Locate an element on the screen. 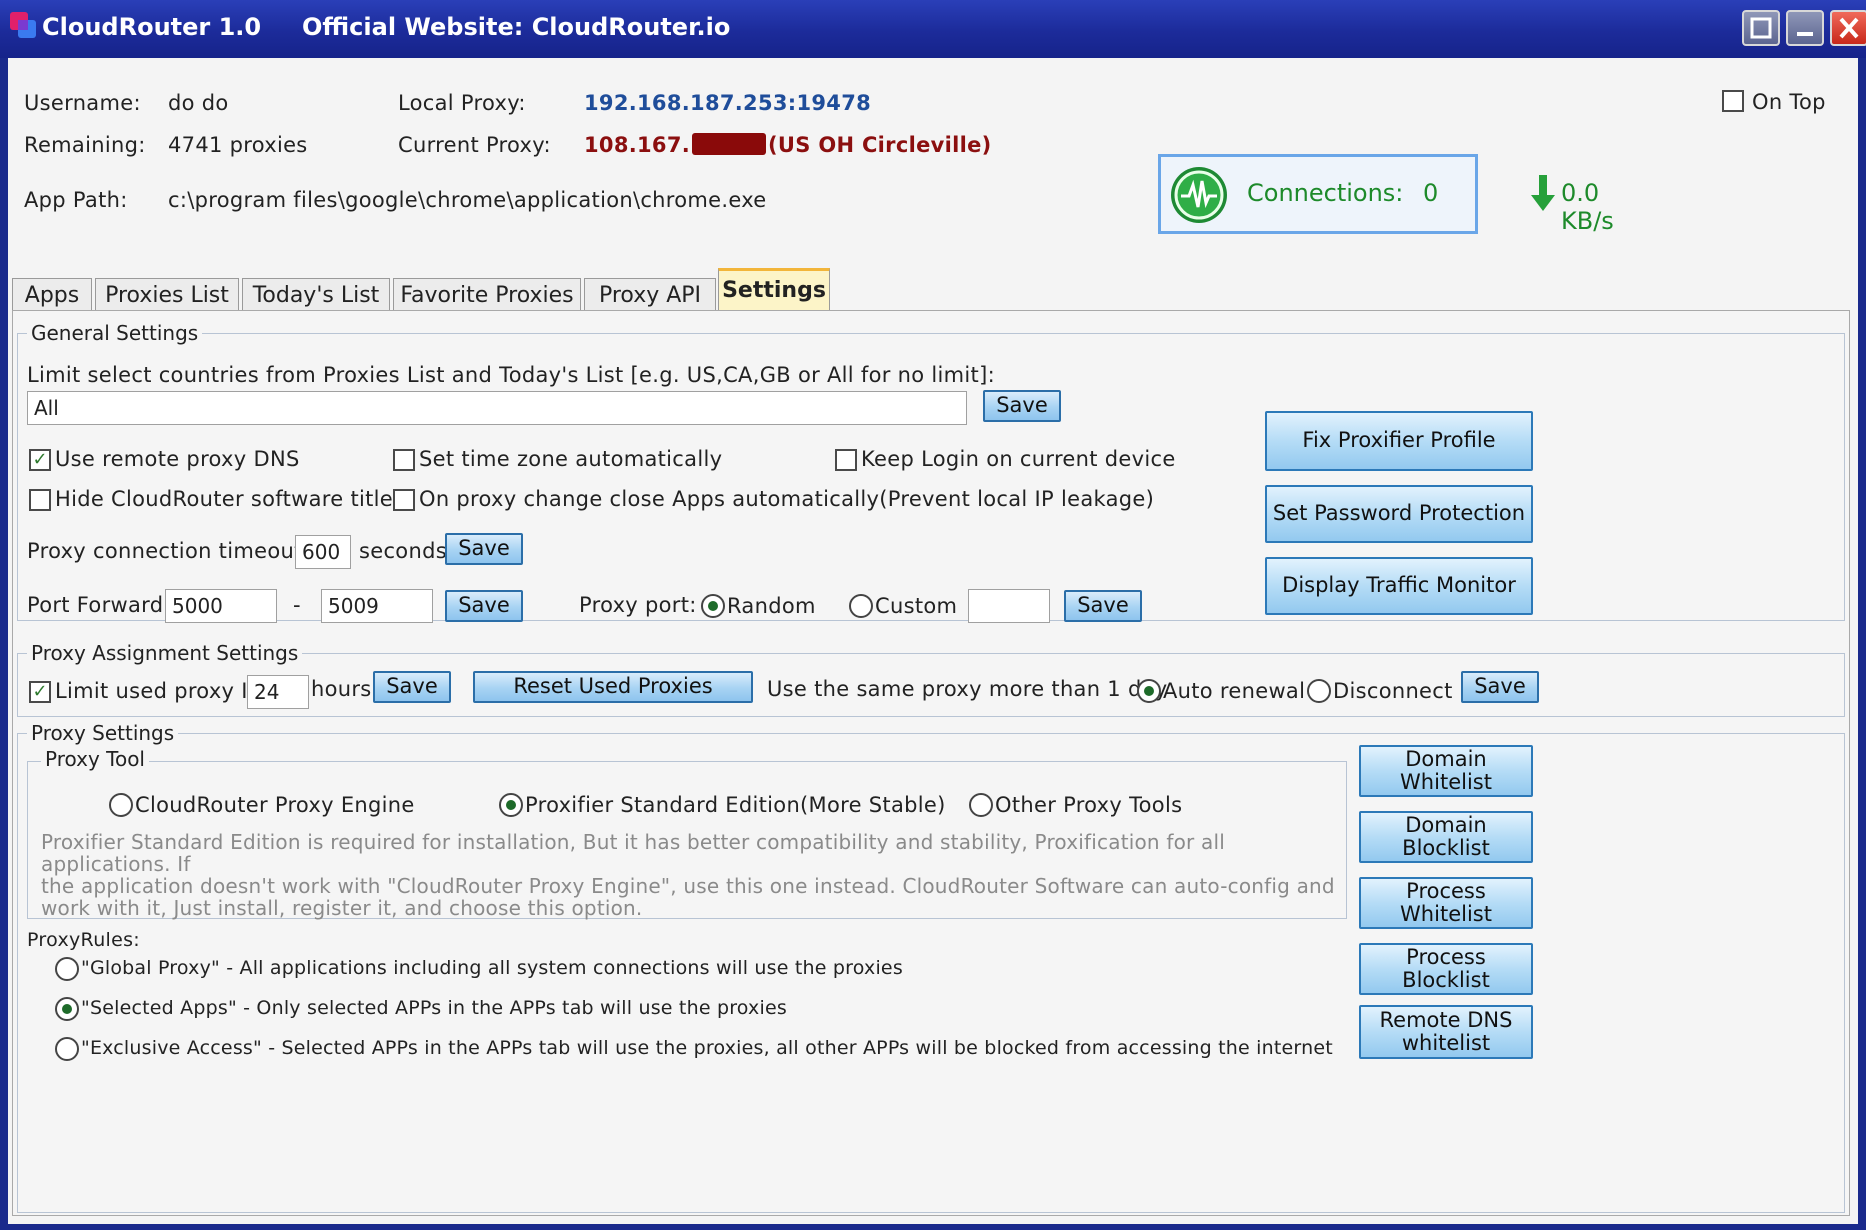 This screenshot has width=1866, height=1230. limit-used-label: Limit used proxy IP is located at coordinates (158, 691).